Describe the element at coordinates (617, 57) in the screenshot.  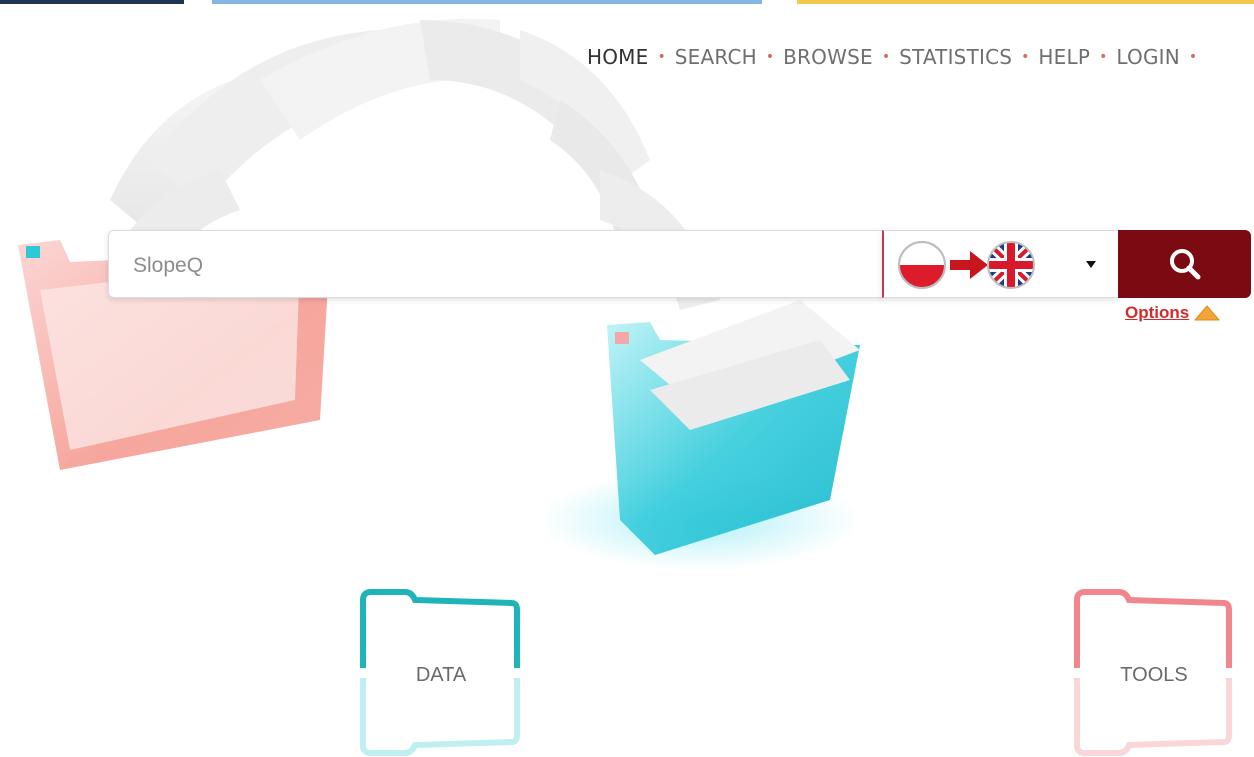
I see `nav-home: HOME` at that location.